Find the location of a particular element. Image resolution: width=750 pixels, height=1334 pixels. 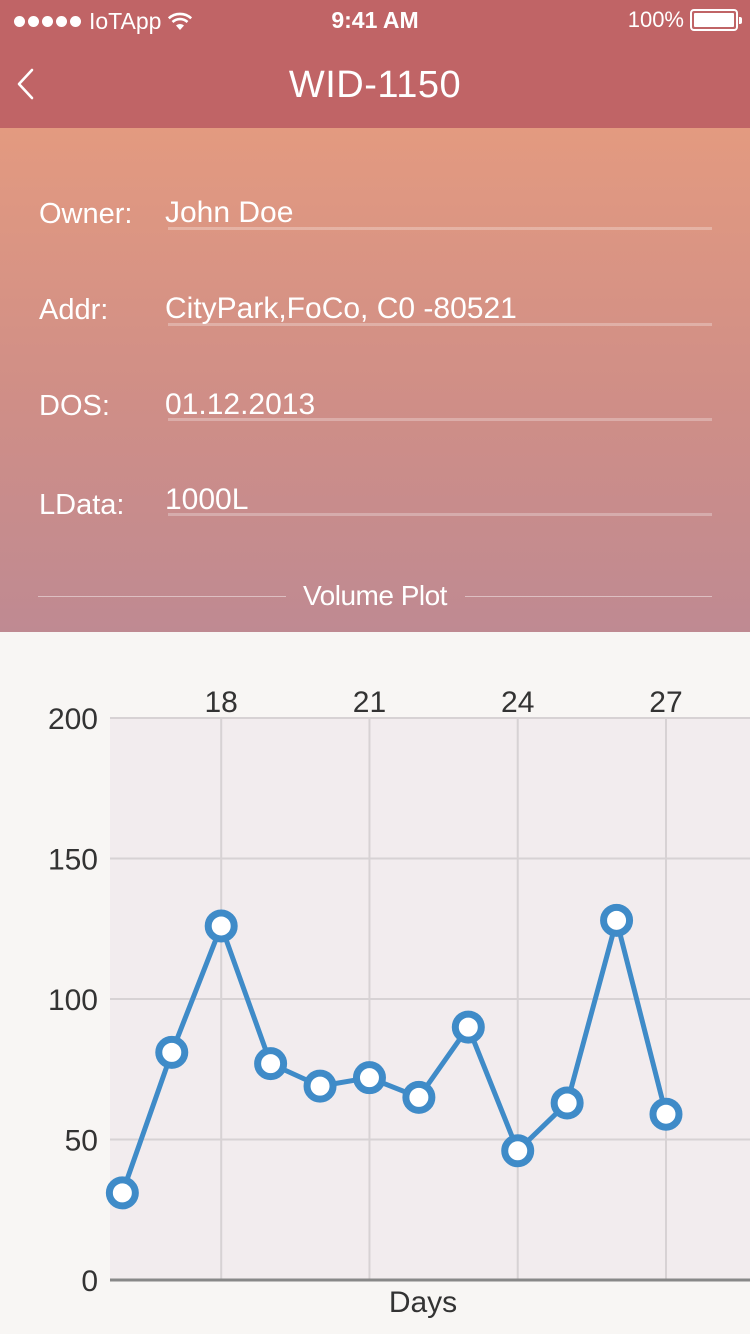

owner-field: Owner: is located at coordinates (375, 226).